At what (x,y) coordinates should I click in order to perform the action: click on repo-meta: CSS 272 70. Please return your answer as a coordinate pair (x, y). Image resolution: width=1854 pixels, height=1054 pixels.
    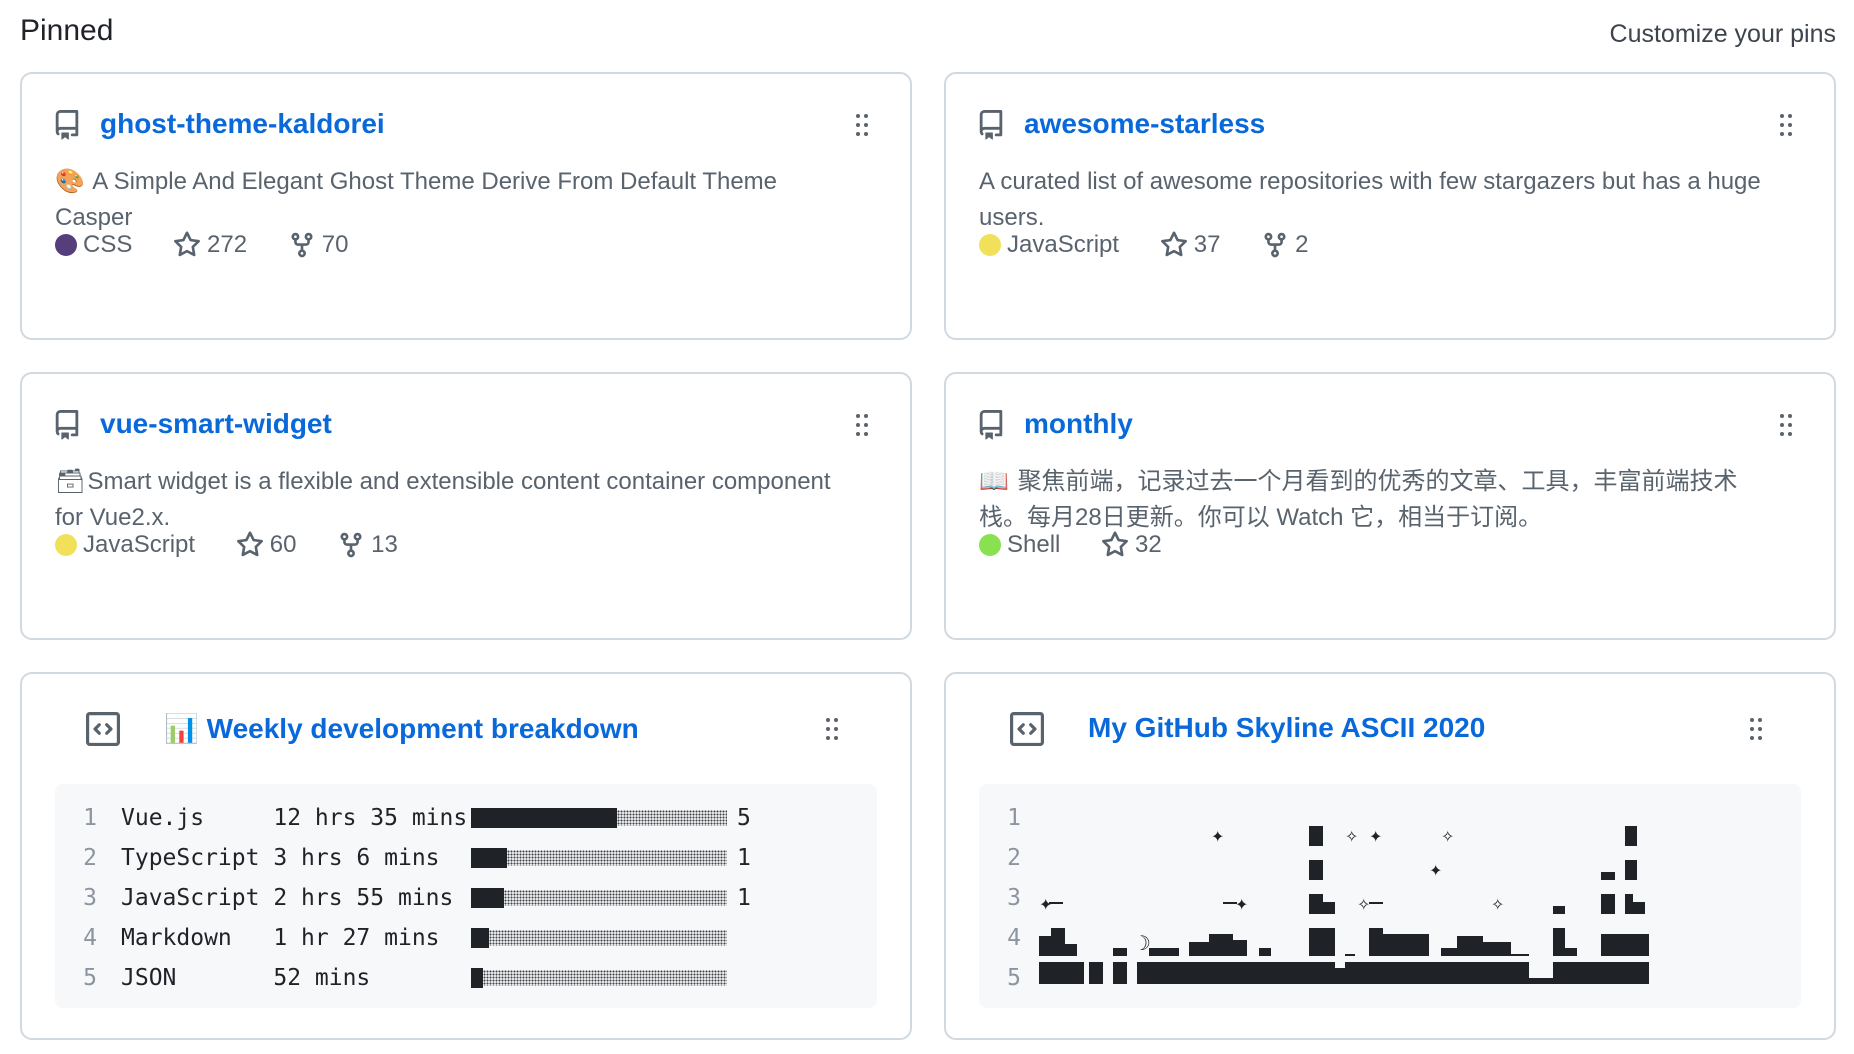
    Looking at the image, I should click on (218, 248).